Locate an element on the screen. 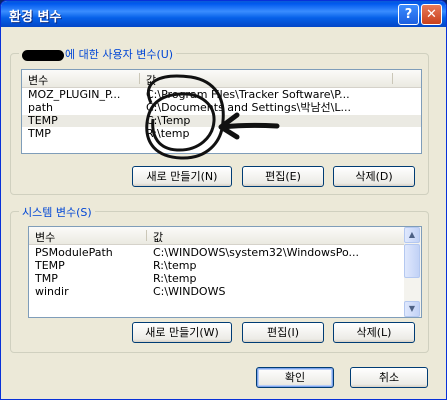 This screenshot has width=447, height=400. new-system-variable-button: 새로 만들기(W) is located at coordinates (182, 332).